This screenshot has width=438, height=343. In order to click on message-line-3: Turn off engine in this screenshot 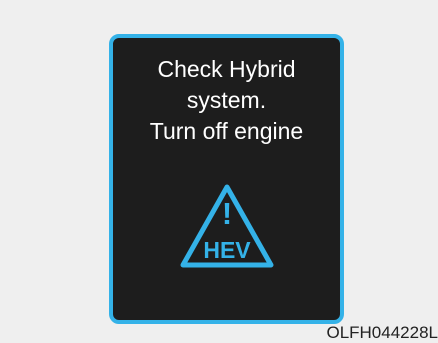, I will do `click(226, 131)`.